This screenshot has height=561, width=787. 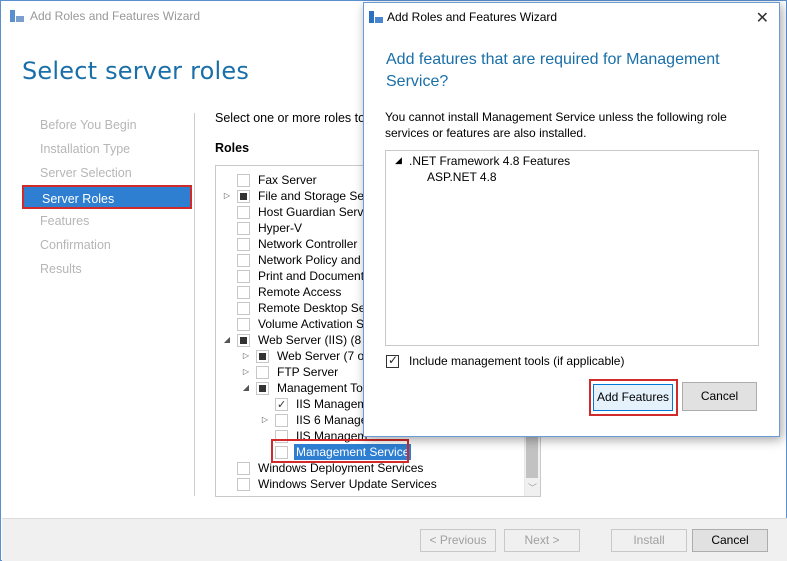 What do you see at coordinates (472, 17) in the screenshot?
I see `dialog-title: Add Roles and Features Wizard` at bounding box center [472, 17].